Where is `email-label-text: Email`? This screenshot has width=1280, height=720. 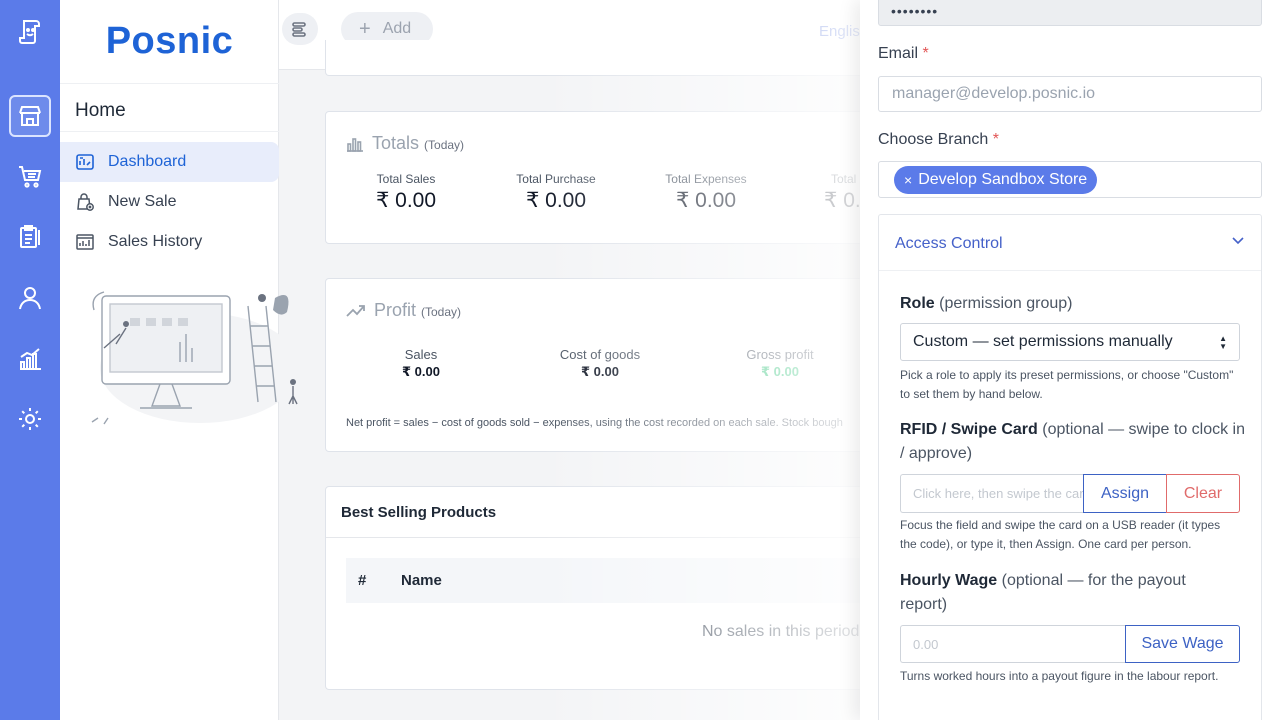
email-label-text: Email is located at coordinates (898, 53).